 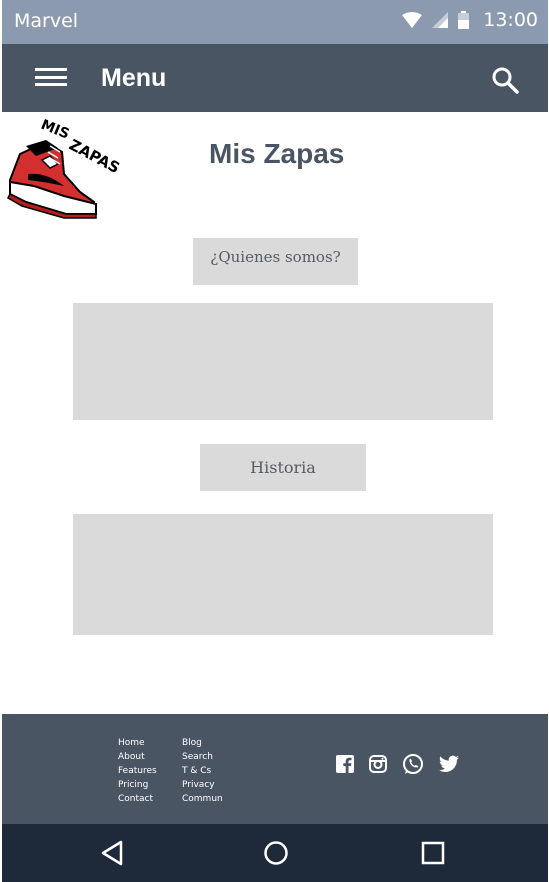 I want to click on status-icons: 13:00, so click(x=470, y=20).